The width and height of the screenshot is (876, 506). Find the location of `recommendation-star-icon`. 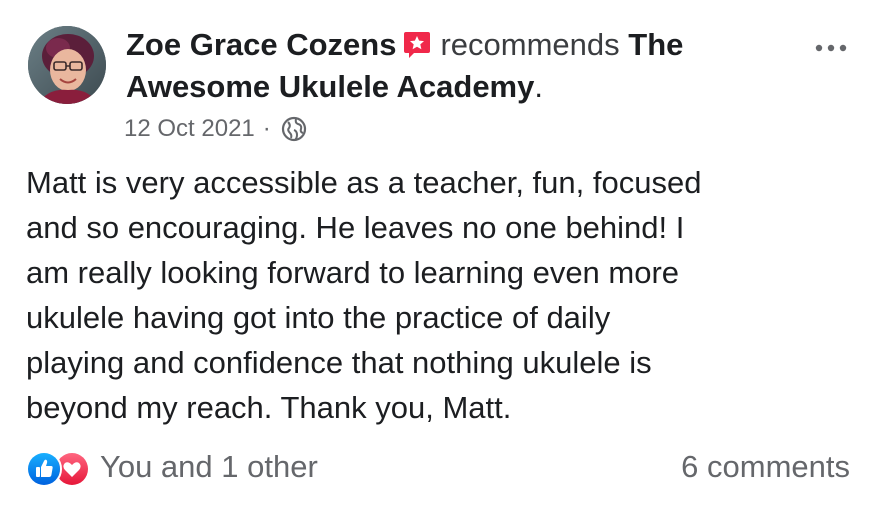

recommendation-star-icon is located at coordinates (417, 43).